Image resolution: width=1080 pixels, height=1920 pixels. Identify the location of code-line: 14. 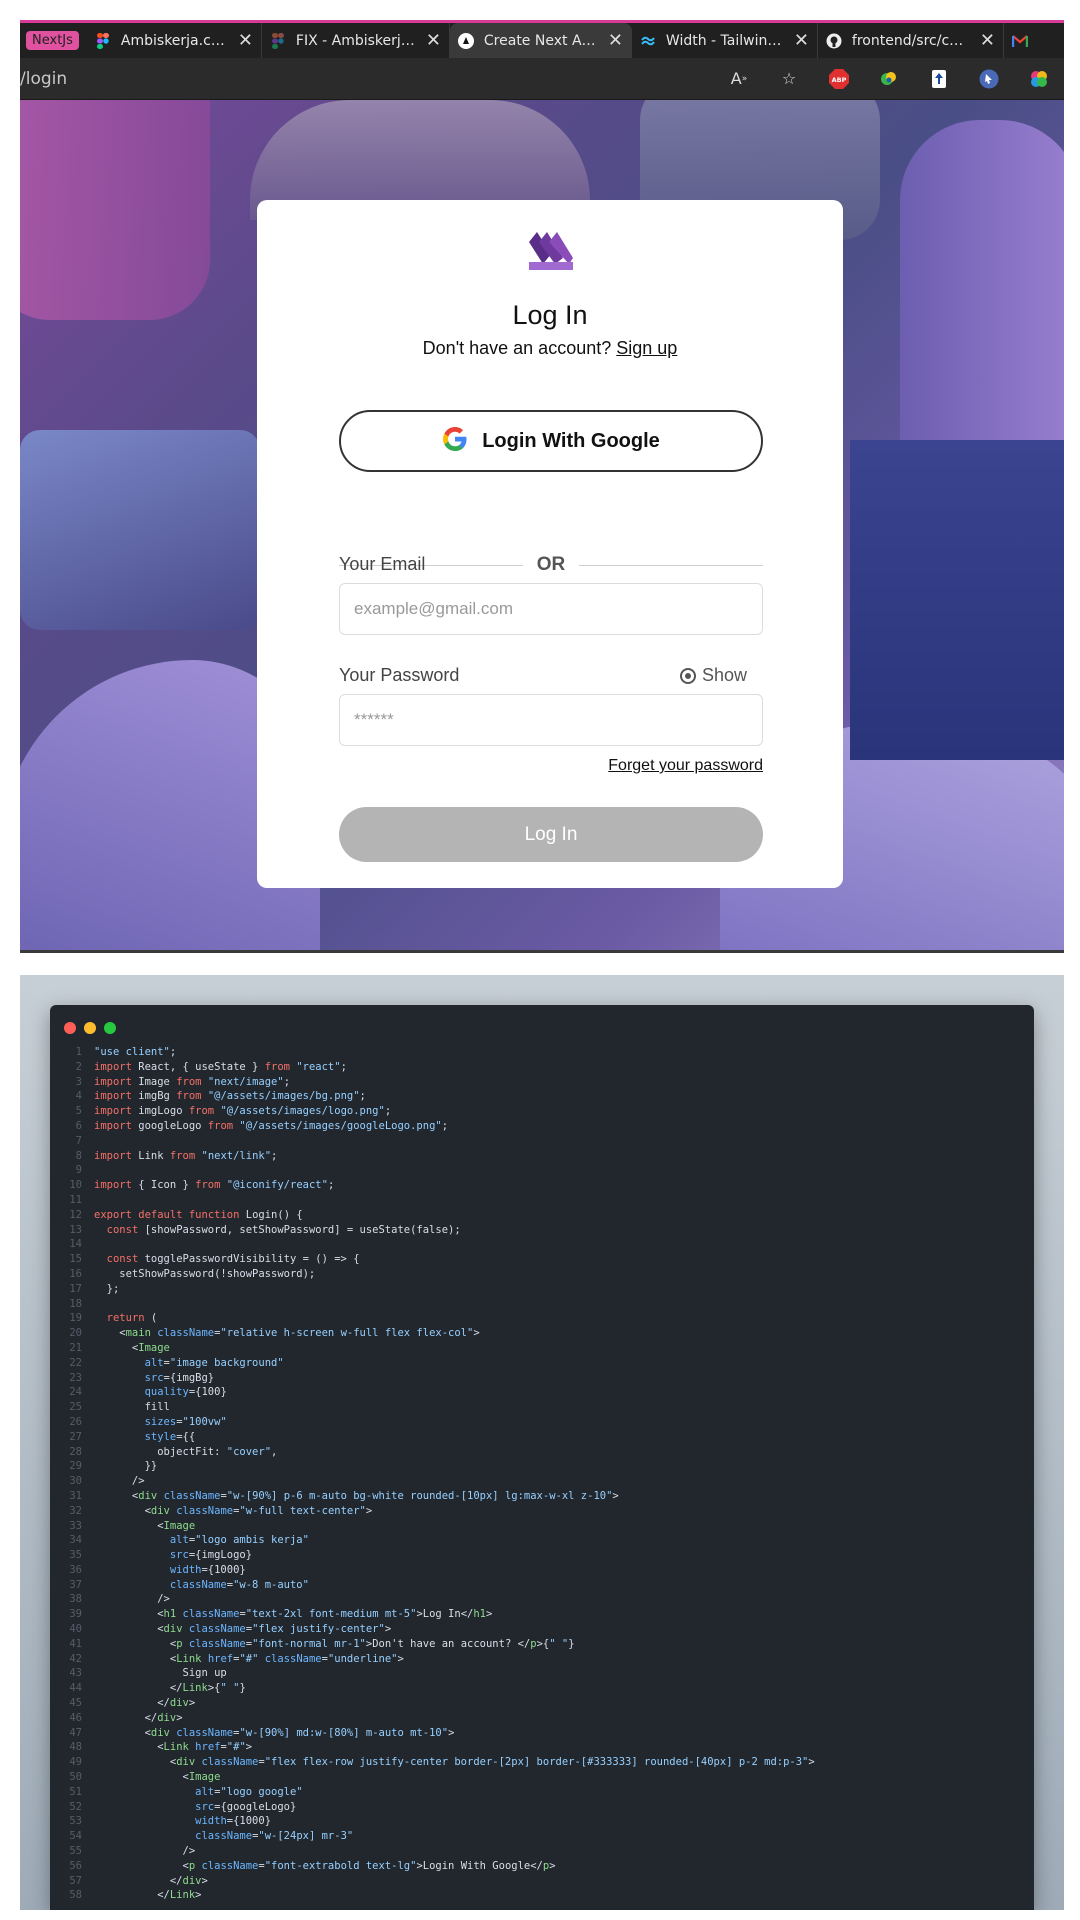
(75, 1244).